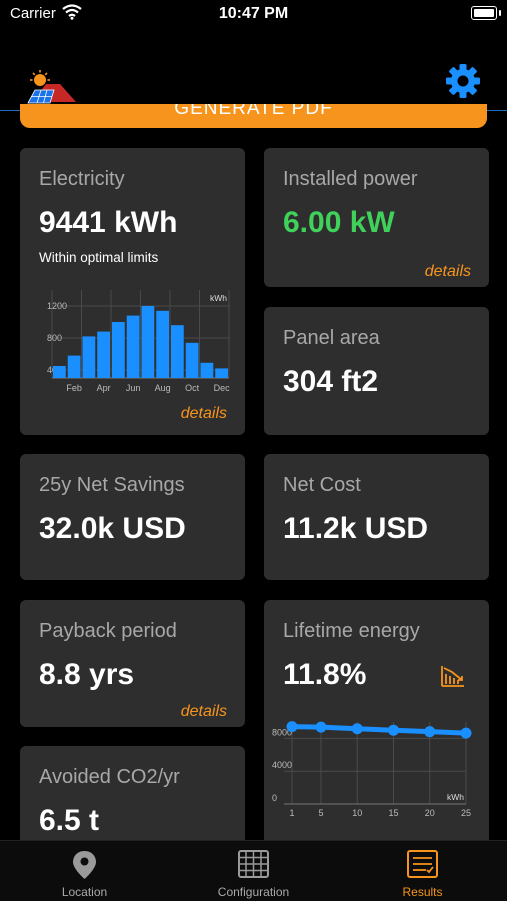 The width and height of the screenshot is (507, 901). What do you see at coordinates (274, 798) in the screenshot?
I see `y-tick-label: 0` at bounding box center [274, 798].